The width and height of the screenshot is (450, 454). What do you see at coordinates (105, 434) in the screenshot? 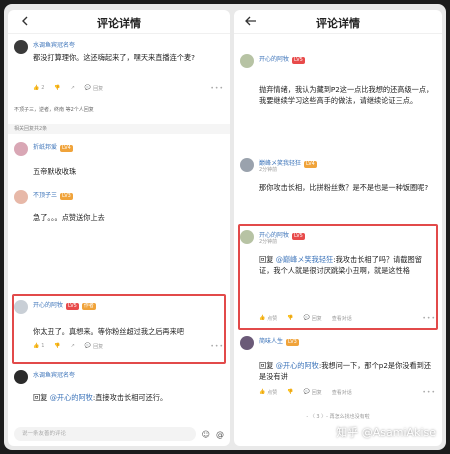
I see `comment-input: 说一条友善的评论` at bounding box center [105, 434].